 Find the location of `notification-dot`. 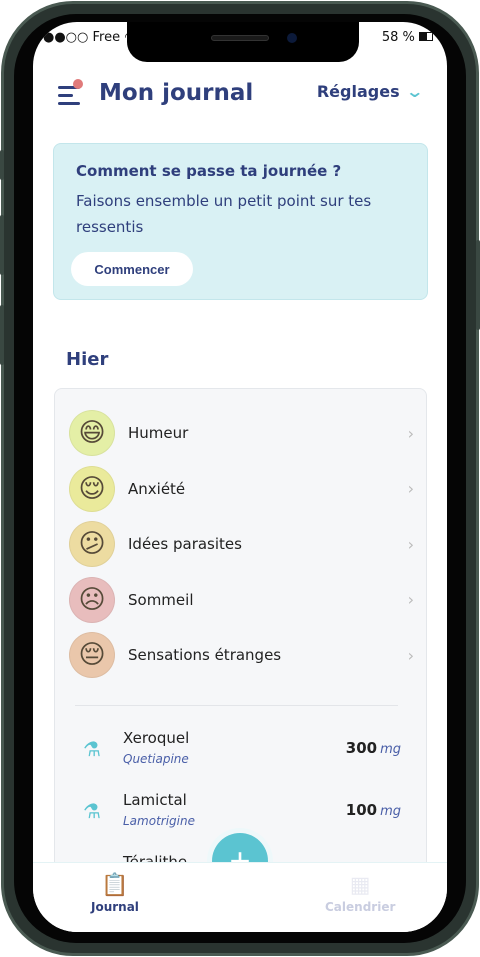

notification-dot is located at coordinates (78, 84).